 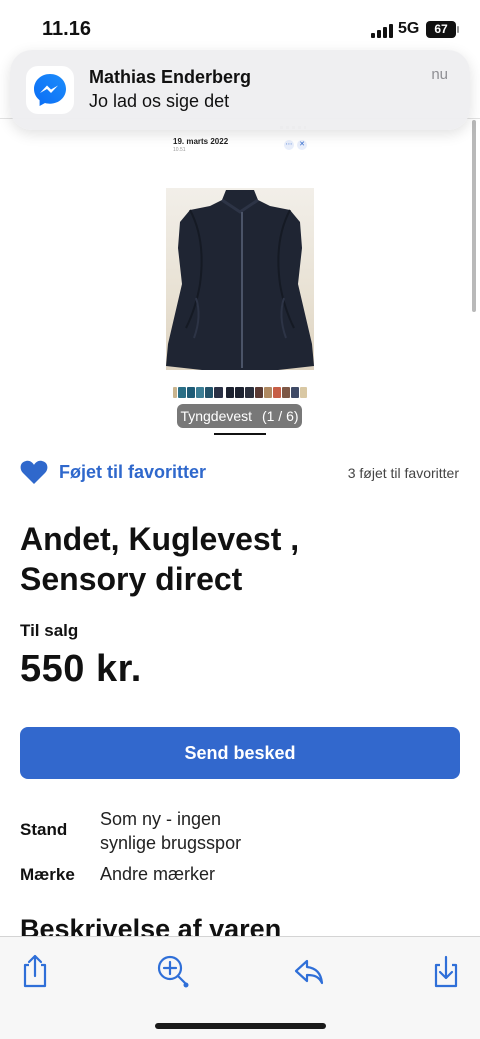 What do you see at coordinates (403, 473) in the screenshot?
I see `favorite-count: 3 føjet til favoritter` at bounding box center [403, 473].